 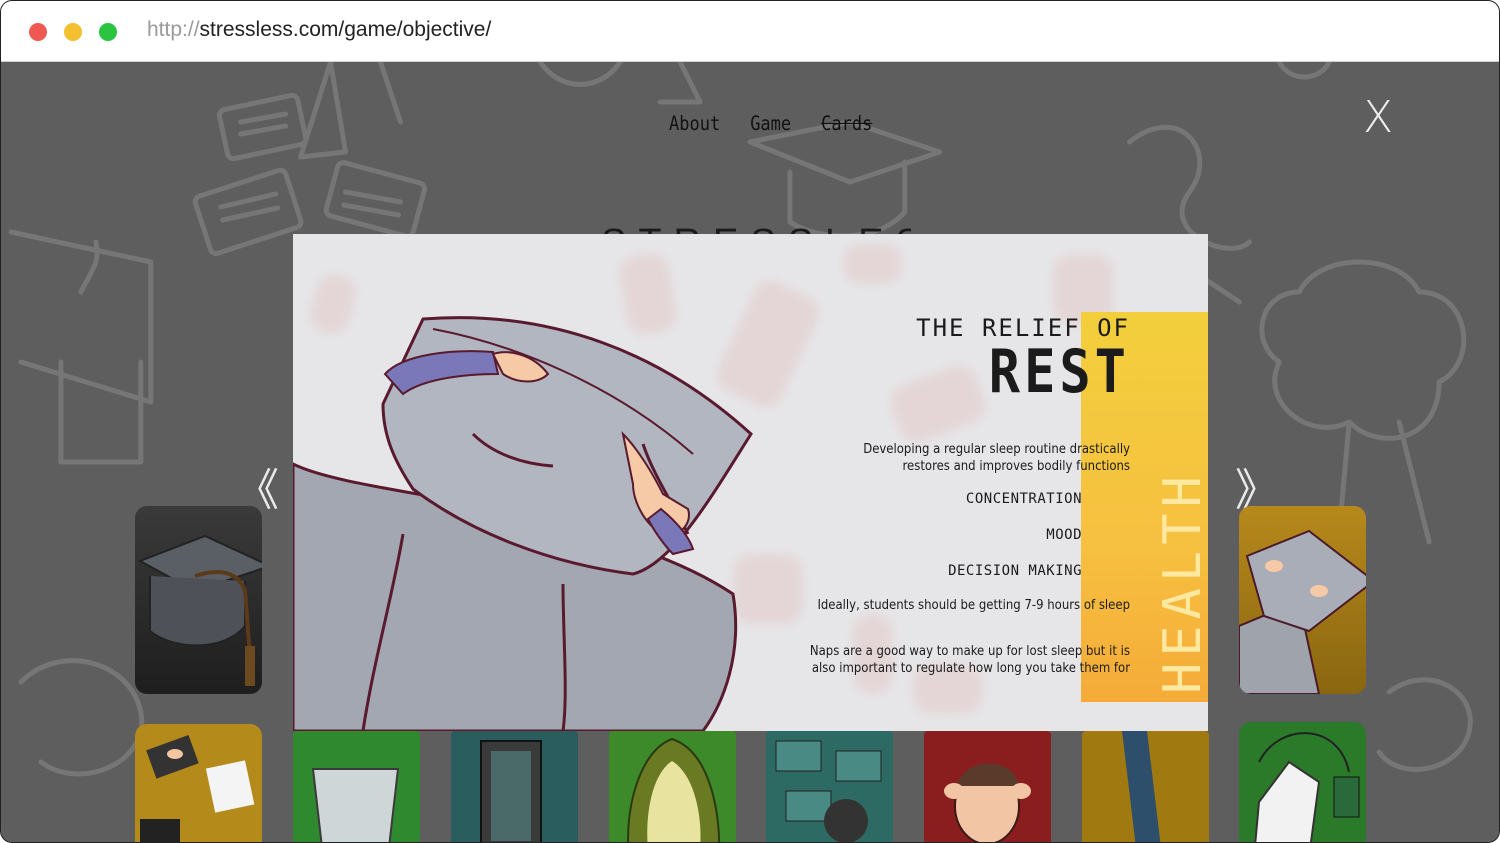 I want to click on url-scheme: http://, so click(x=173, y=29).